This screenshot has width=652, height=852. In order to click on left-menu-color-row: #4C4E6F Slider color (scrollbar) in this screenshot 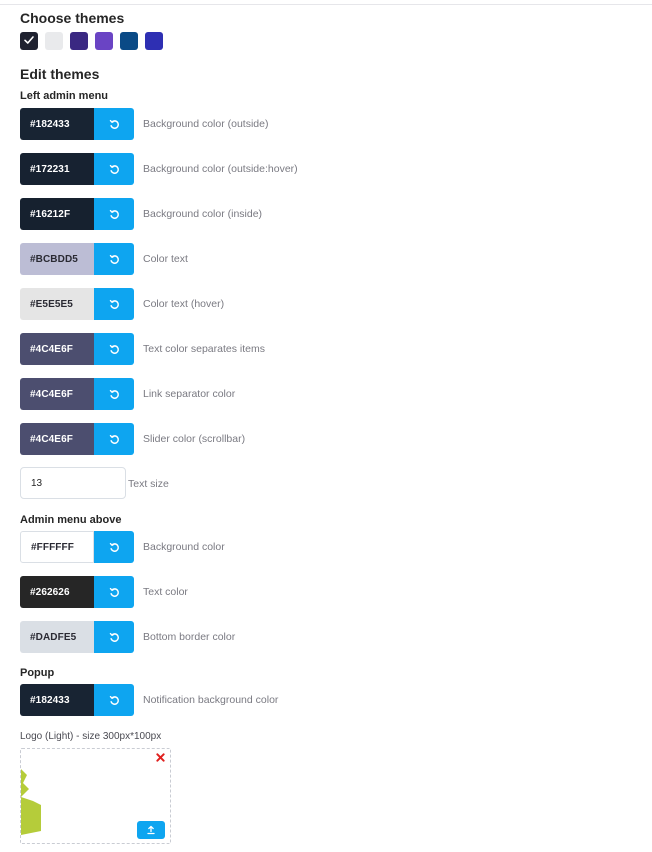, I will do `click(132, 439)`.